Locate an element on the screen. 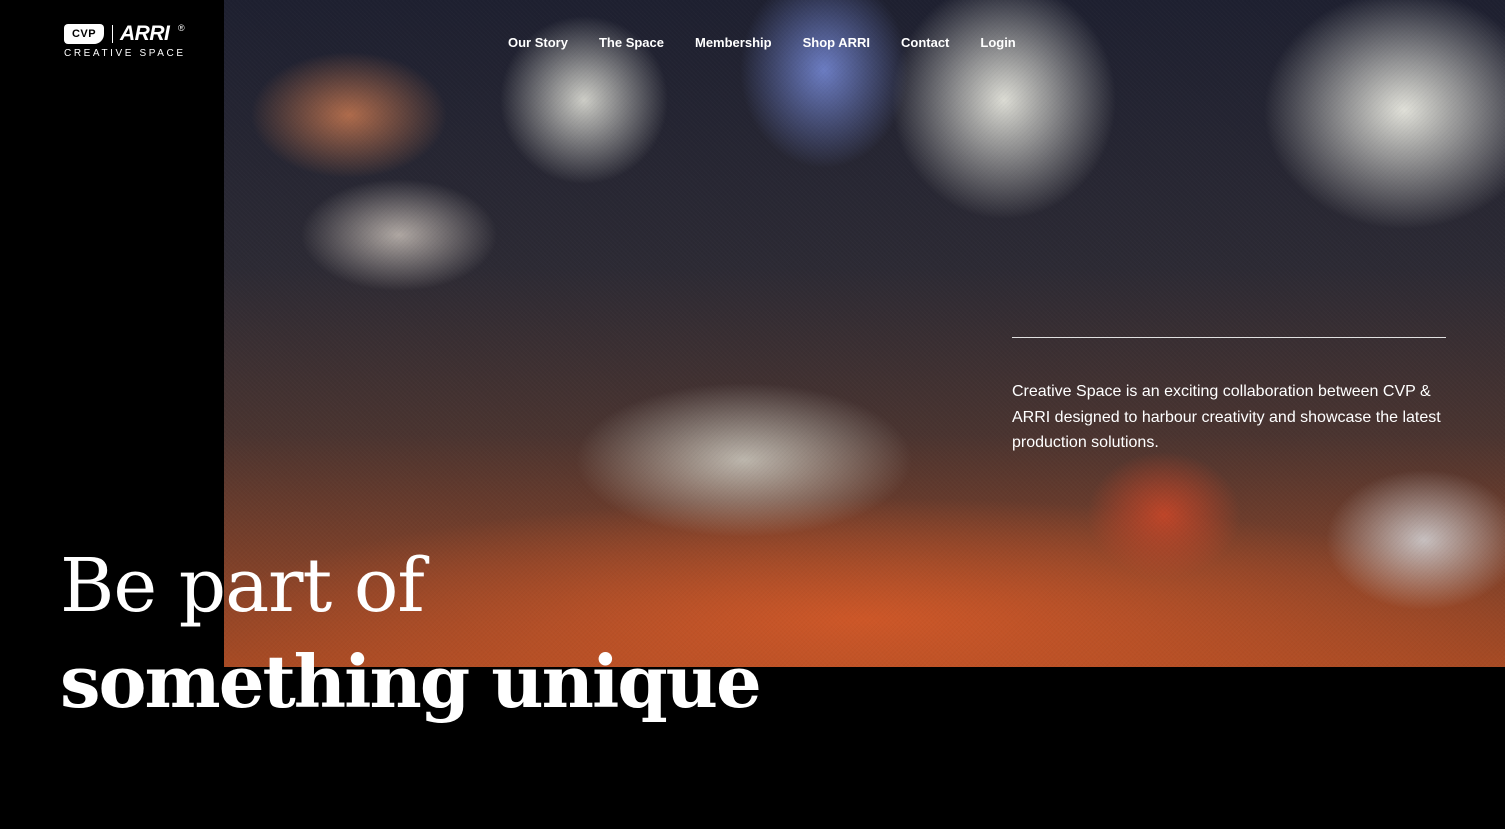 The width and height of the screenshot is (1505, 829). nav-our-story: Our Story is located at coordinates (538, 43).